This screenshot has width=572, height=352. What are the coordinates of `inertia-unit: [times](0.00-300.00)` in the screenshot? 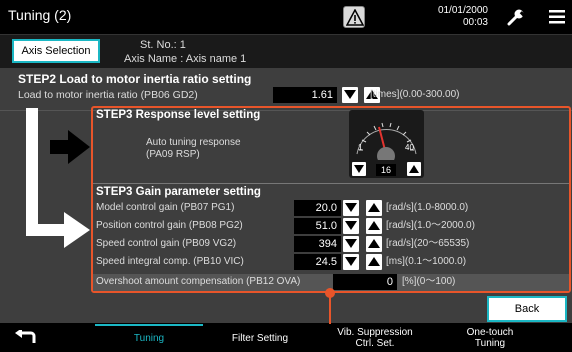 It's located at (415, 94).